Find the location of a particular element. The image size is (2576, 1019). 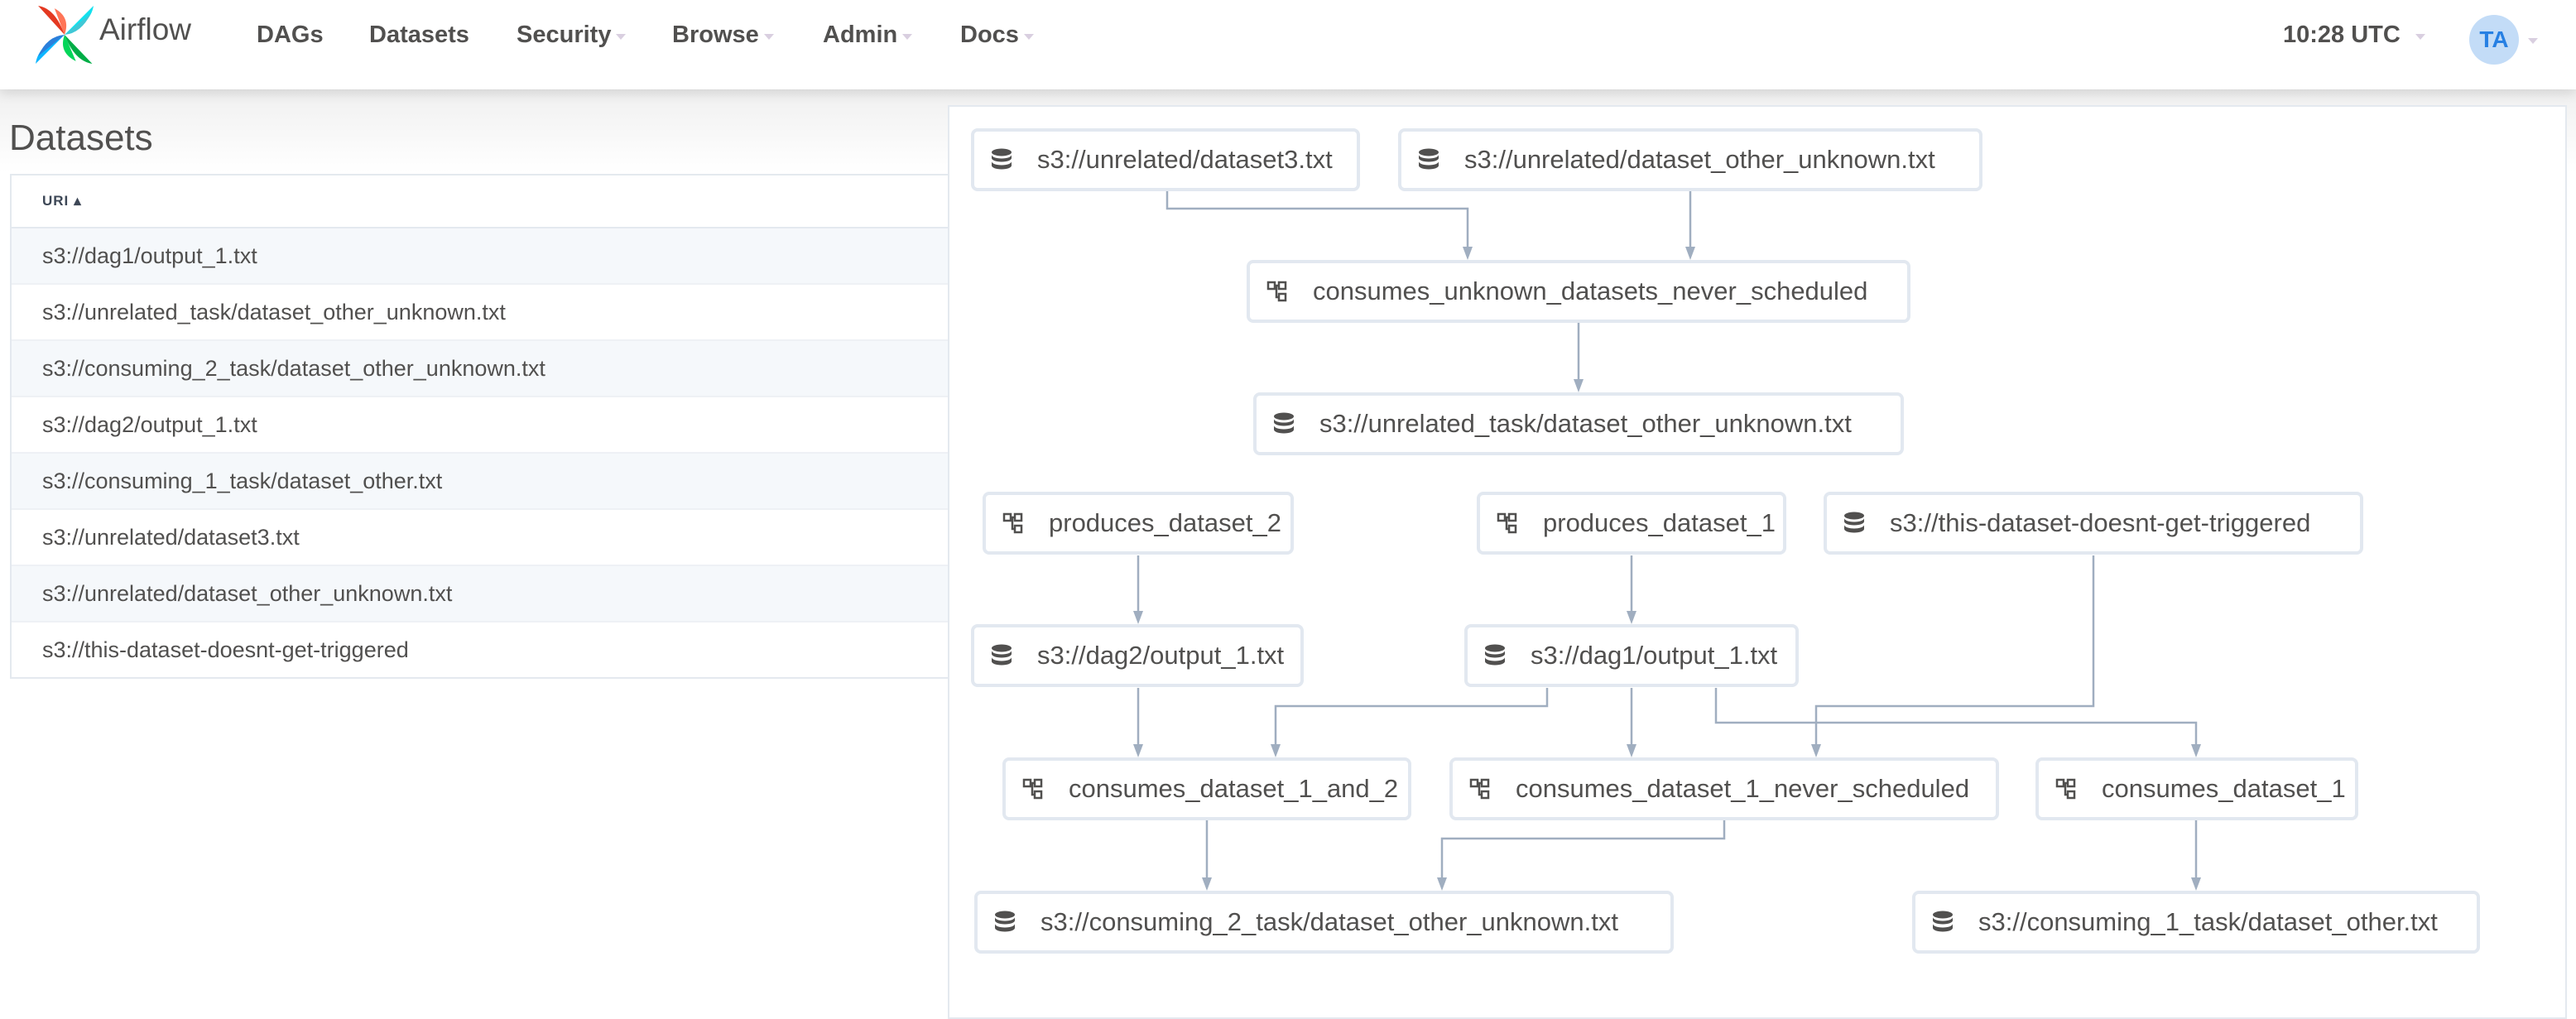

dataset-uri: s3://unrelated/dataset3.txt is located at coordinates (171, 537).